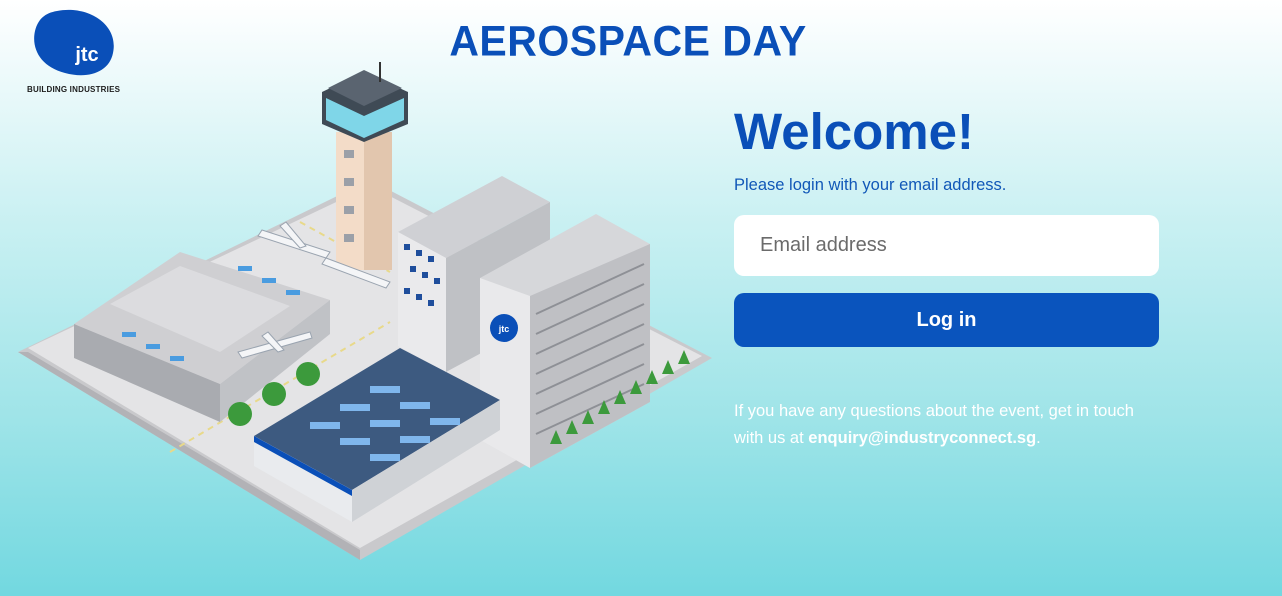  Describe the element at coordinates (1038, 438) in the screenshot. I see `help-text-suffix: .` at that location.